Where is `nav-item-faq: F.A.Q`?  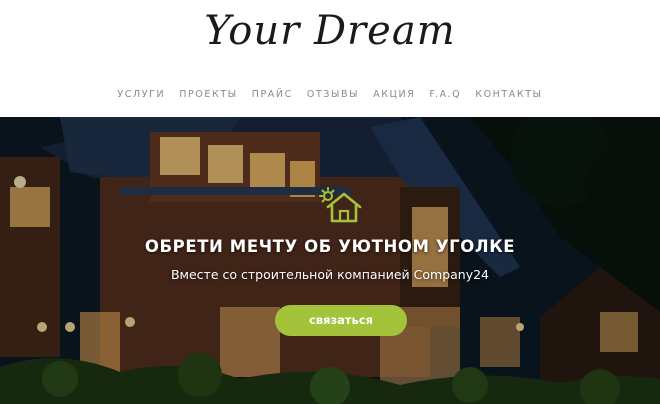 nav-item-faq: F.A.Q is located at coordinates (445, 94).